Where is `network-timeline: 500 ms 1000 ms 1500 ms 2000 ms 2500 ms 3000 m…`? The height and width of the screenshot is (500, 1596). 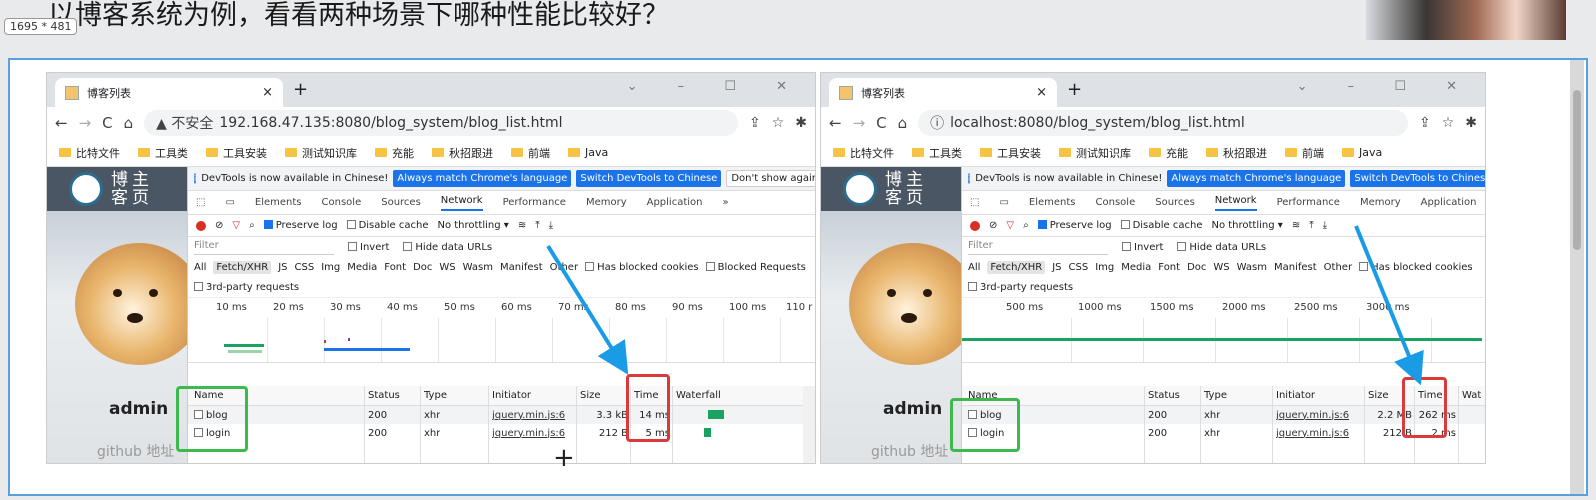
network-timeline: 500 ms 1000 ms 1500 ms 2000 ms 2500 ms 3000 m… is located at coordinates (1223, 330).